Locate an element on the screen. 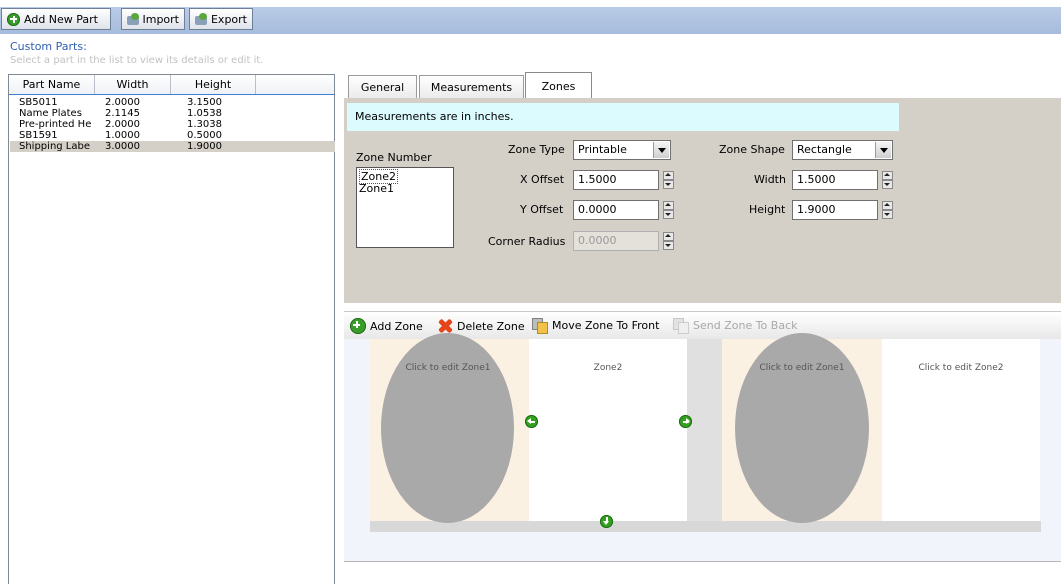 The height and width of the screenshot is (584, 1061). column-part-name: Part Name is located at coordinates (52, 84).